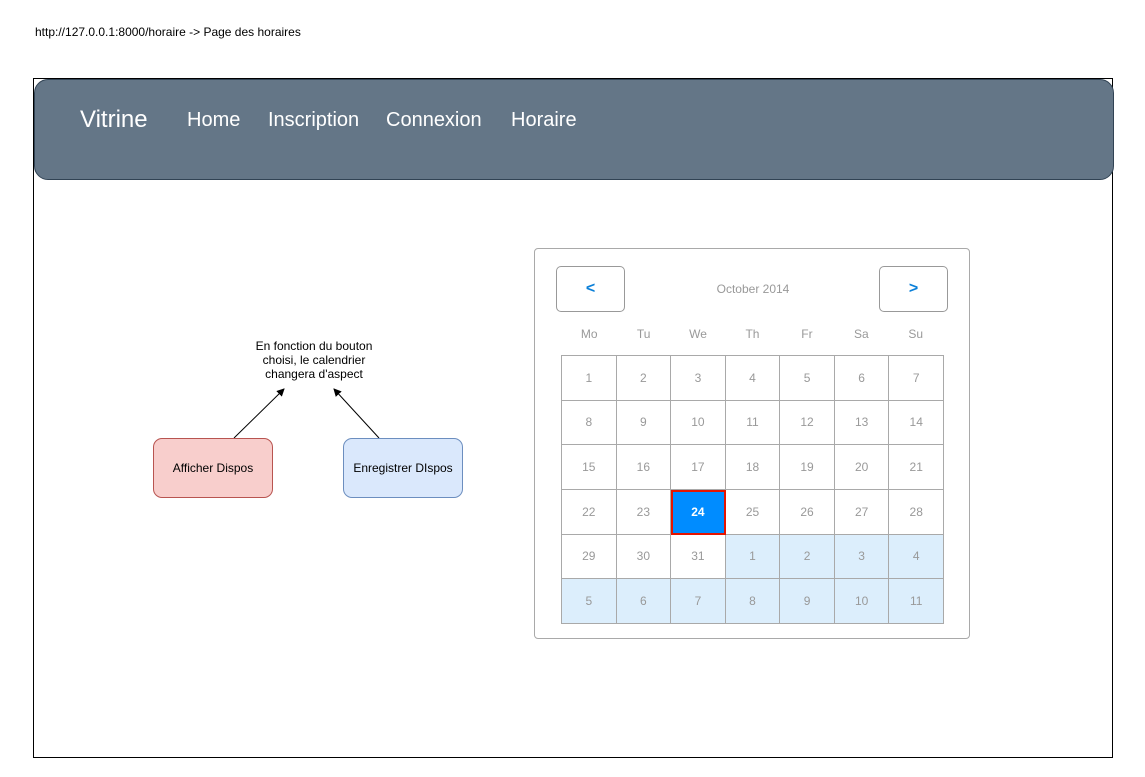 This screenshot has height=777, width=1145. I want to click on weekday-label: Th, so click(752, 334).